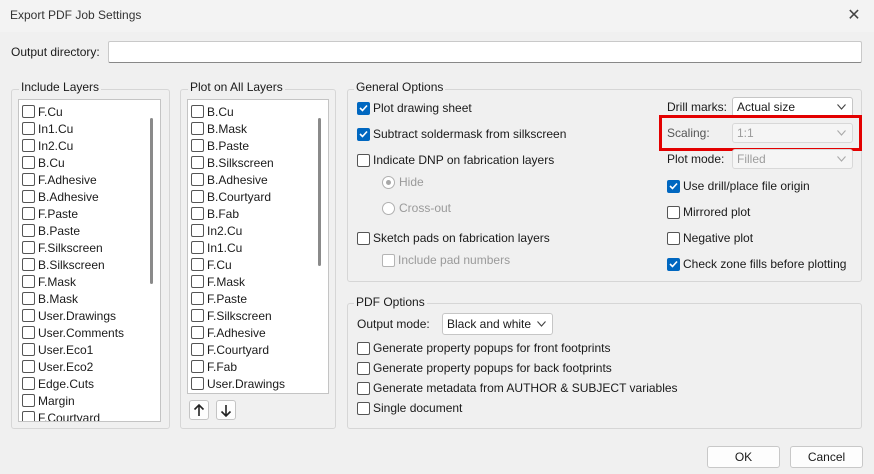 This screenshot has width=874, height=474. Describe the element at coordinates (212, 111) in the screenshot. I see `plot-all-layer-item: B.Cu` at that location.